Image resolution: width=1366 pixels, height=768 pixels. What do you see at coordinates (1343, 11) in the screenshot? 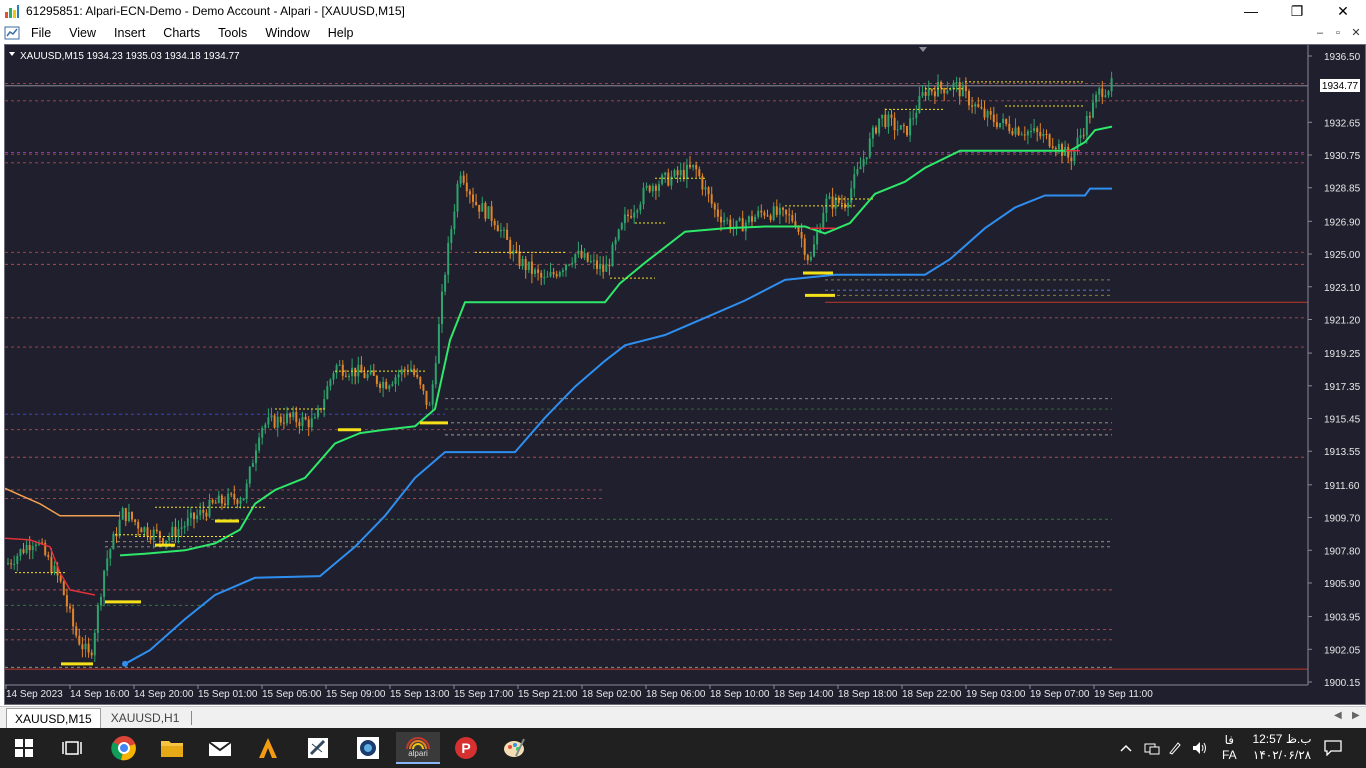
I see `close-button: ✕` at bounding box center [1343, 11].